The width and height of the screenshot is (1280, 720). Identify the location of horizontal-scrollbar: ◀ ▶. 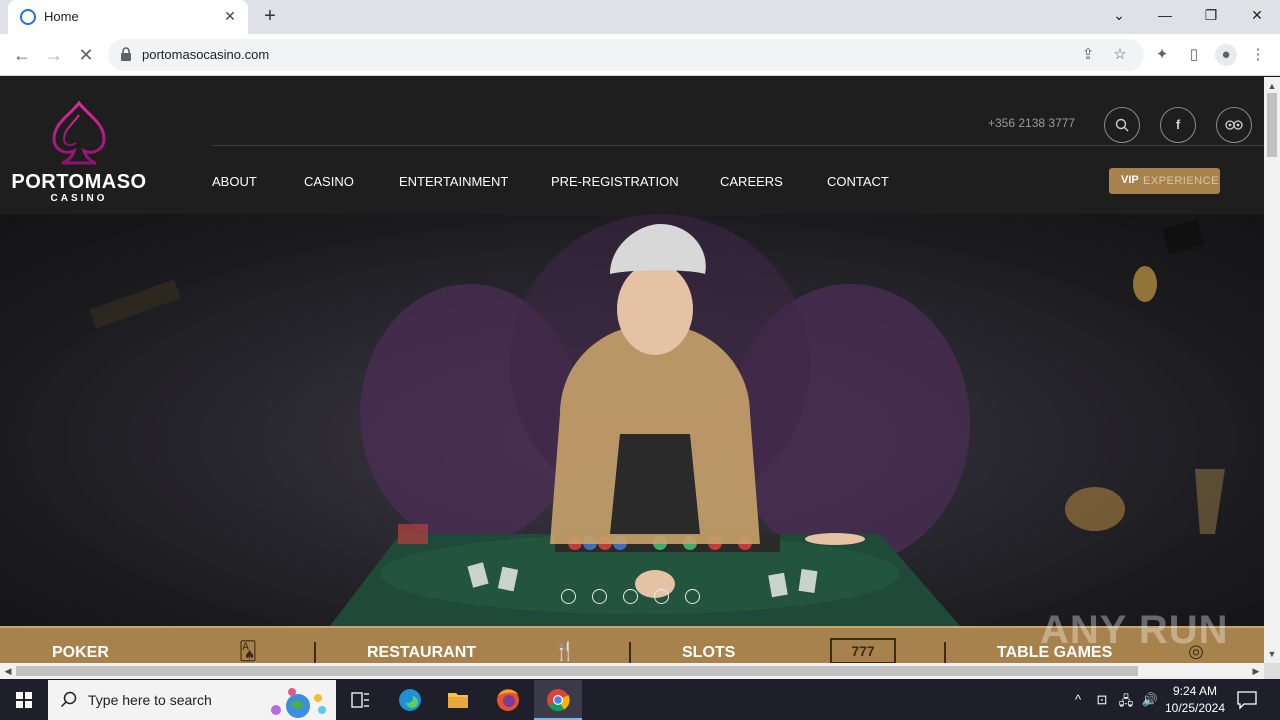
(632, 671).